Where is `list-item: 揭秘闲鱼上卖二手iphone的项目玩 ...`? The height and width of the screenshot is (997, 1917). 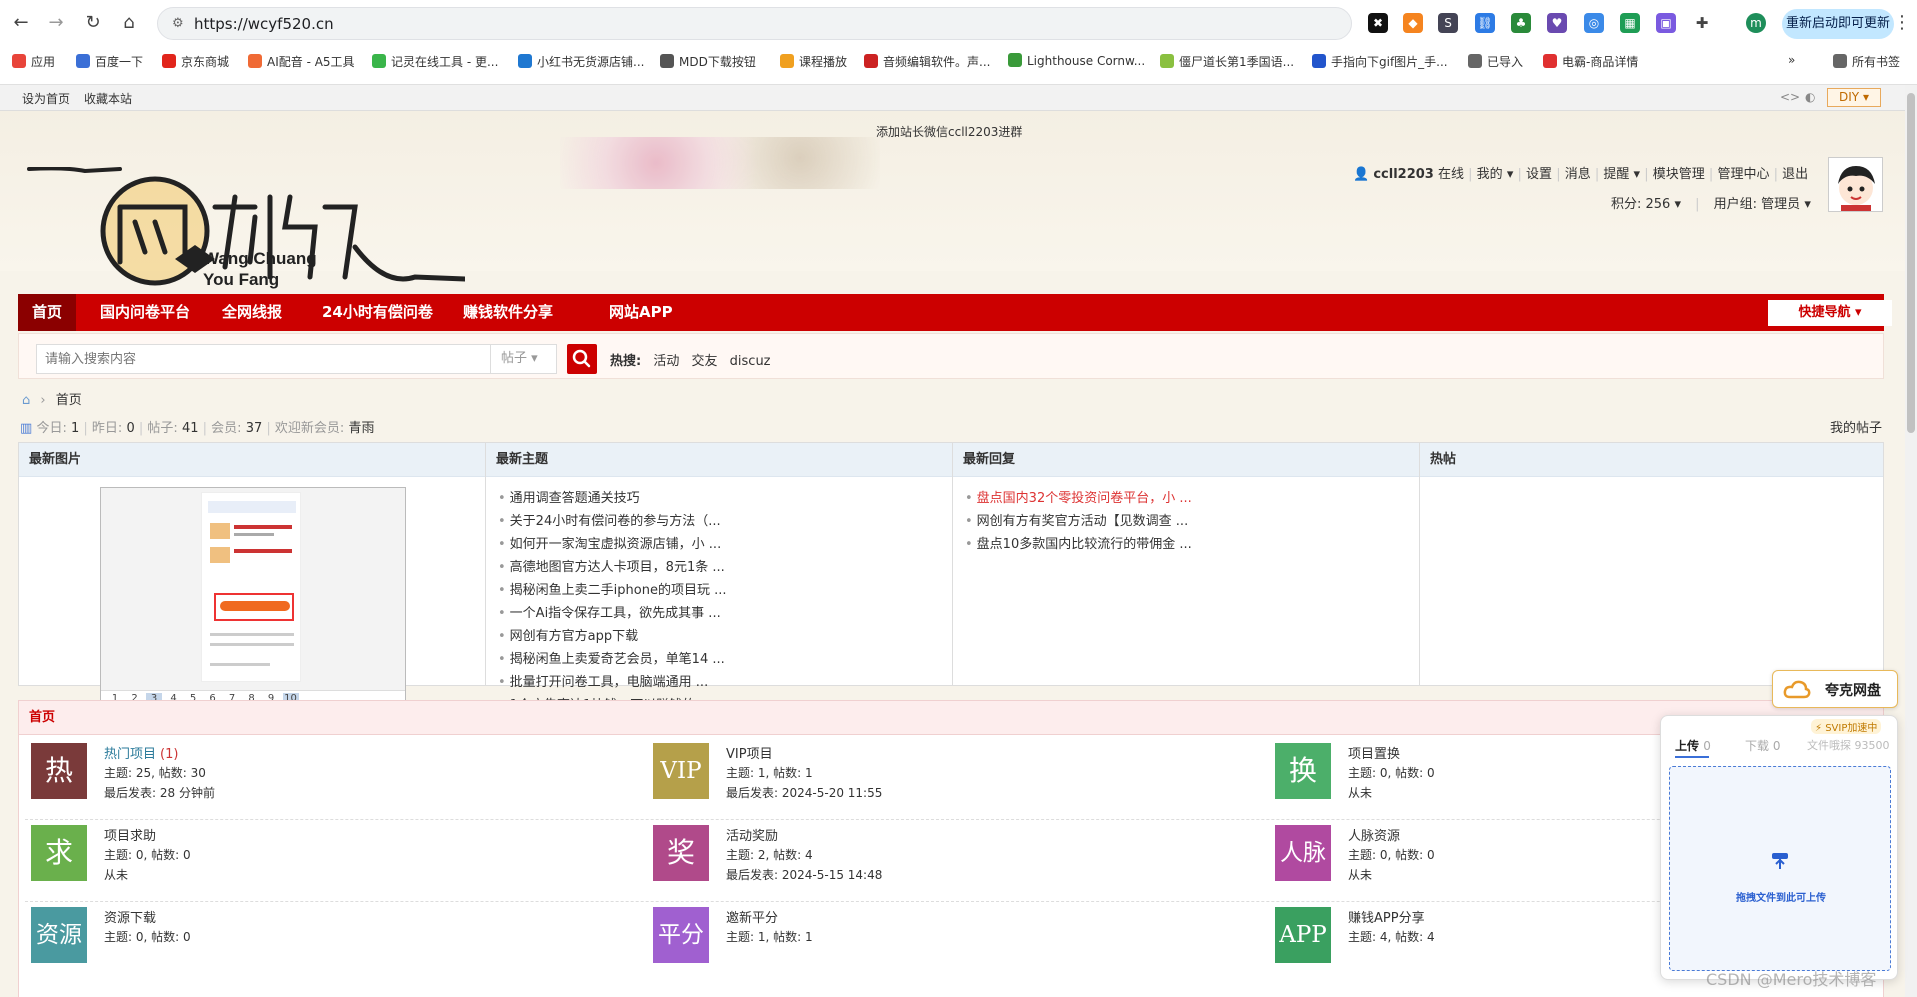
list-item: 揭秘闲鱼上卖二手iphone的项目玩 ... is located at coordinates (725, 590).